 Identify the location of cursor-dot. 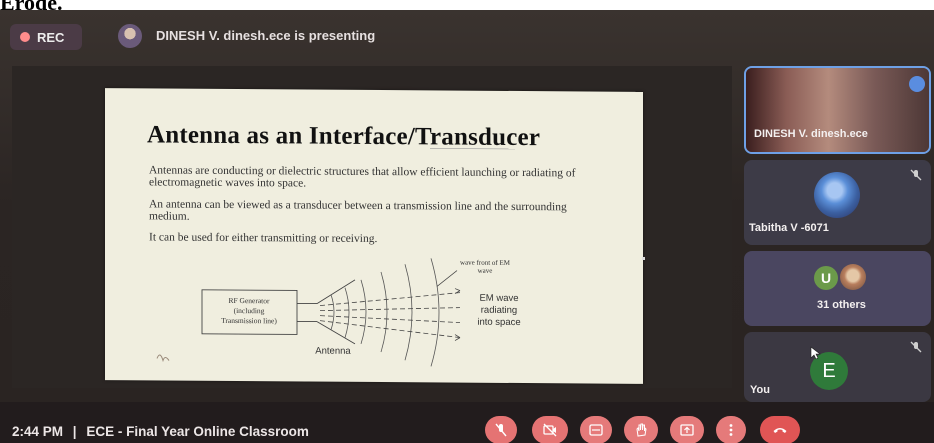
(643, 258).